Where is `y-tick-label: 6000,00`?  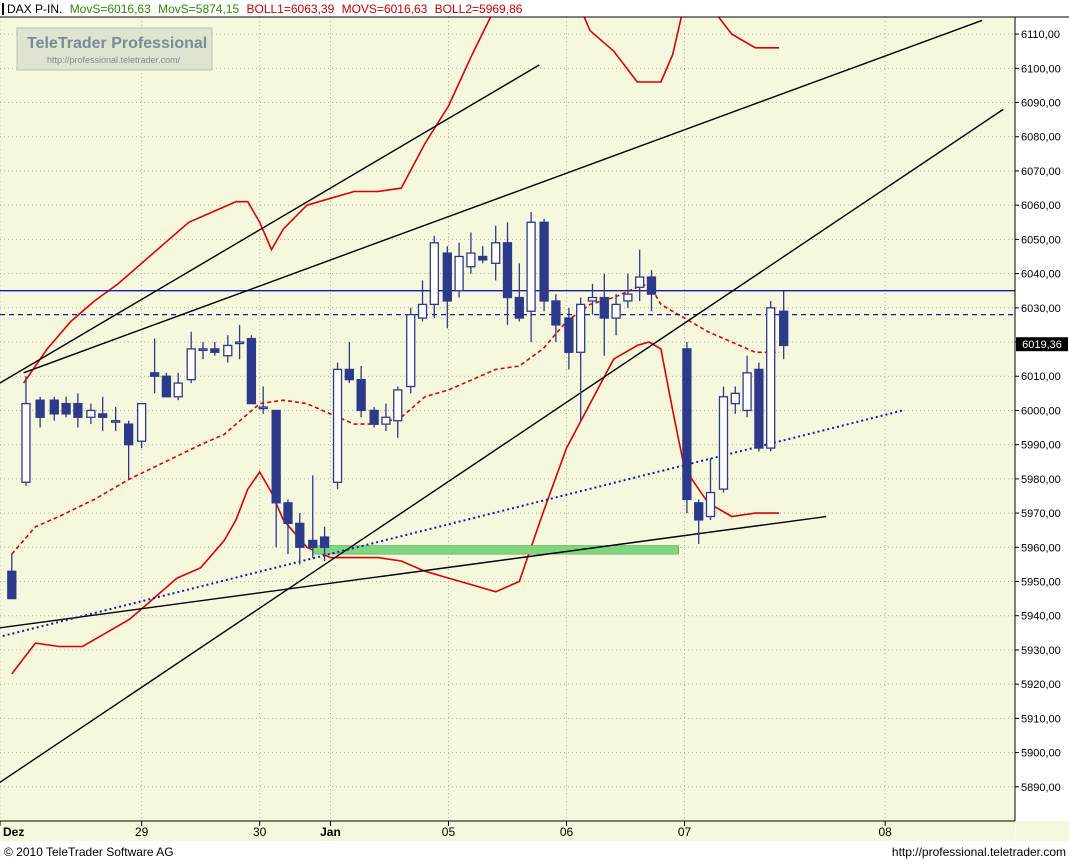
y-tick-label: 6000,00 is located at coordinates (1041, 411).